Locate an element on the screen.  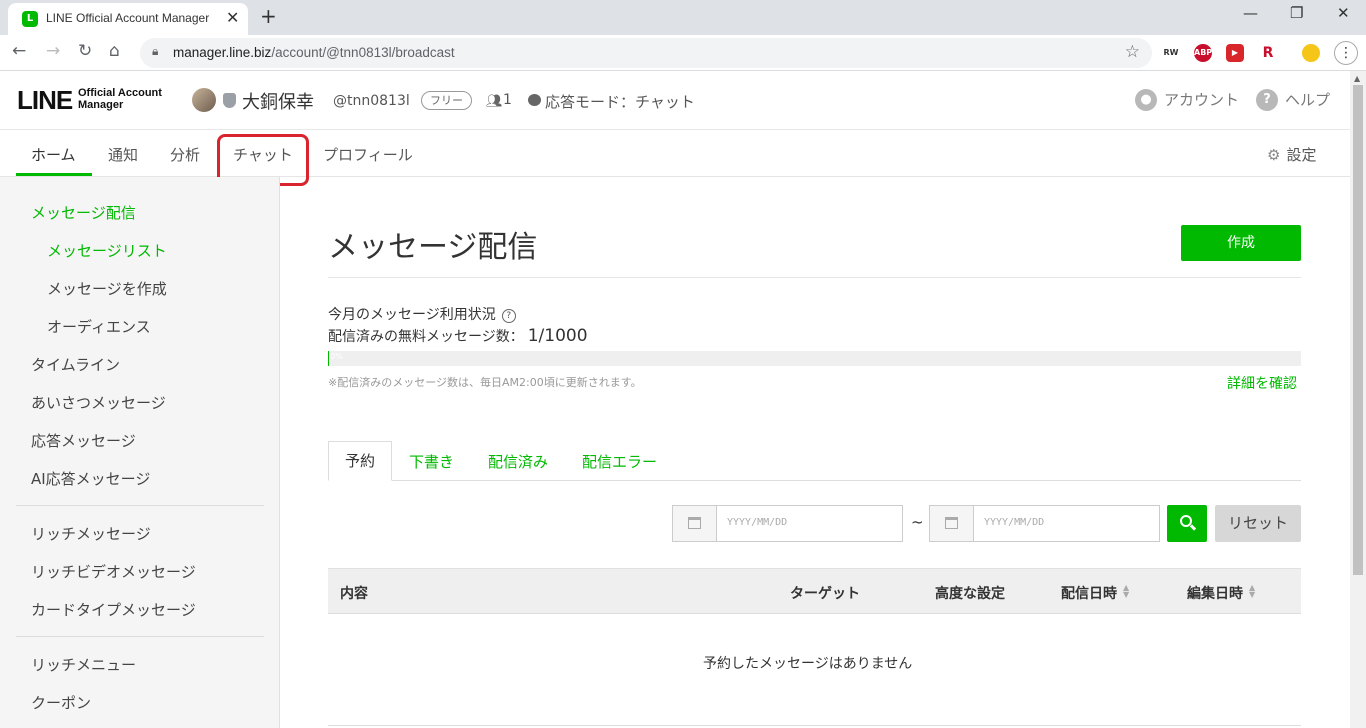
usage-label: 今月のメッセージ利用状況? is located at coordinates (422, 314).